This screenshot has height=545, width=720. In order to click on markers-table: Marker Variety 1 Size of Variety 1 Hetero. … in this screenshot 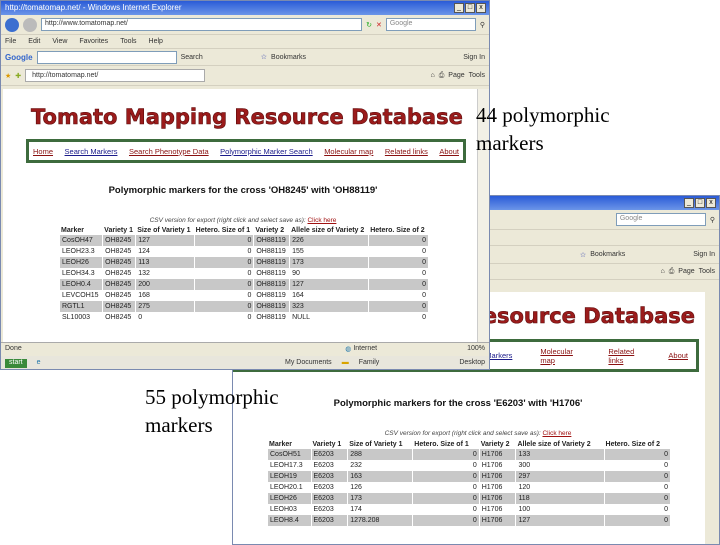, I will do `click(469, 483)`.